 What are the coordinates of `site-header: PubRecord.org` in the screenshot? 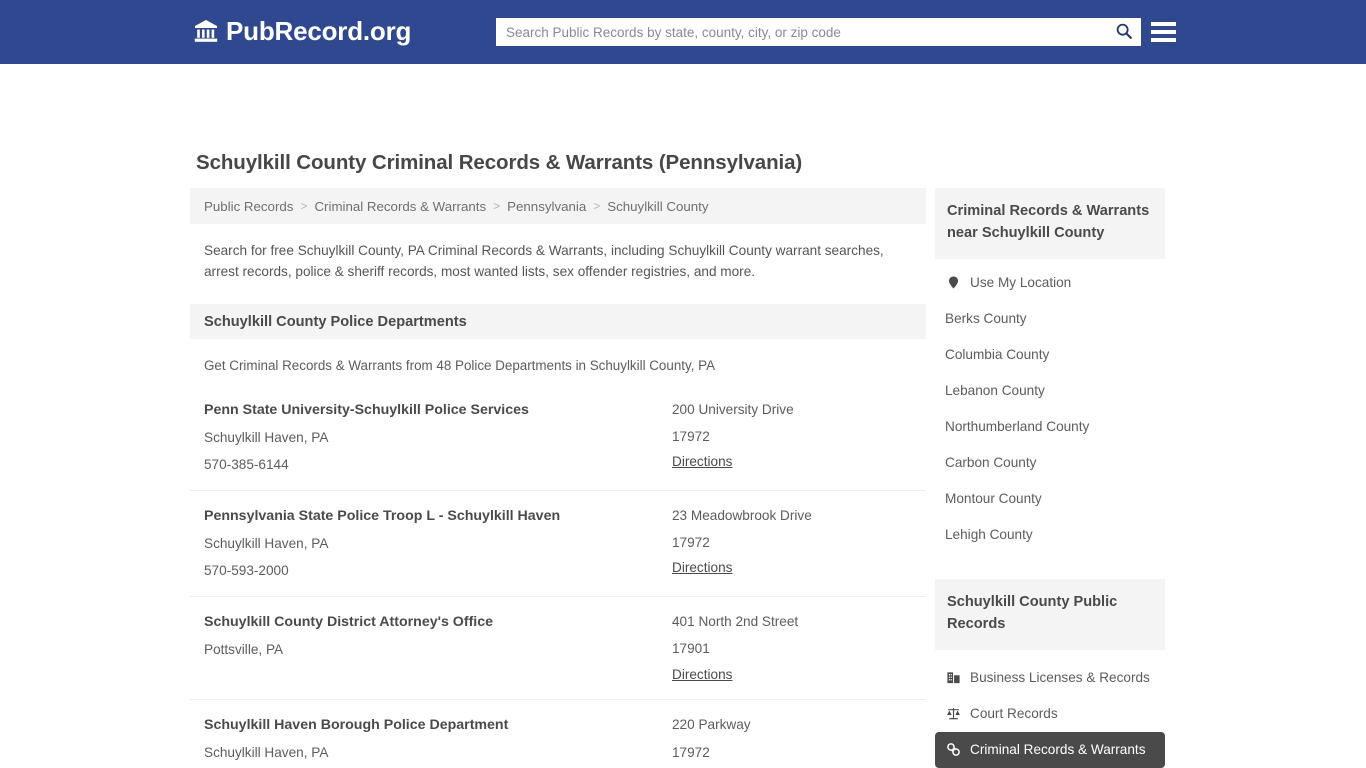 It's located at (683, 32).